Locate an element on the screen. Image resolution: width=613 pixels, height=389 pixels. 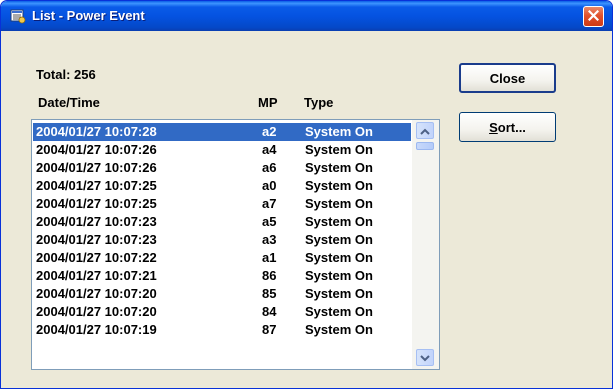
total-label: Total: is located at coordinates (53, 74).